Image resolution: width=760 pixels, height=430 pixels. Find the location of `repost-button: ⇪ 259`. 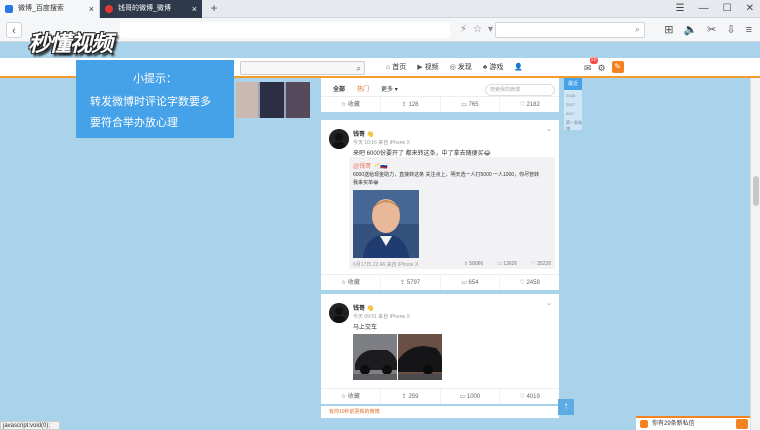

repost-button: ⇪ 259 is located at coordinates (411, 396).